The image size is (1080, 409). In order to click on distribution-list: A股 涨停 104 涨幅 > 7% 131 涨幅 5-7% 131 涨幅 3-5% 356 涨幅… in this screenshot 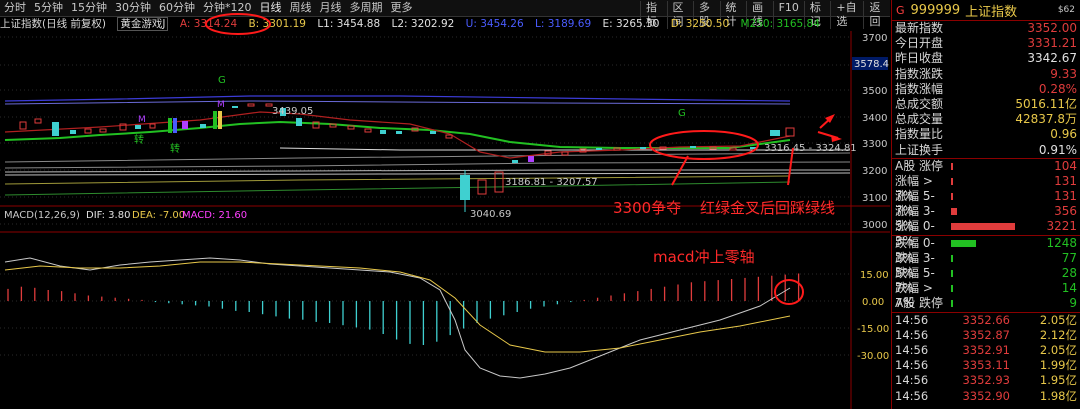, I will do `click(986, 235)`.